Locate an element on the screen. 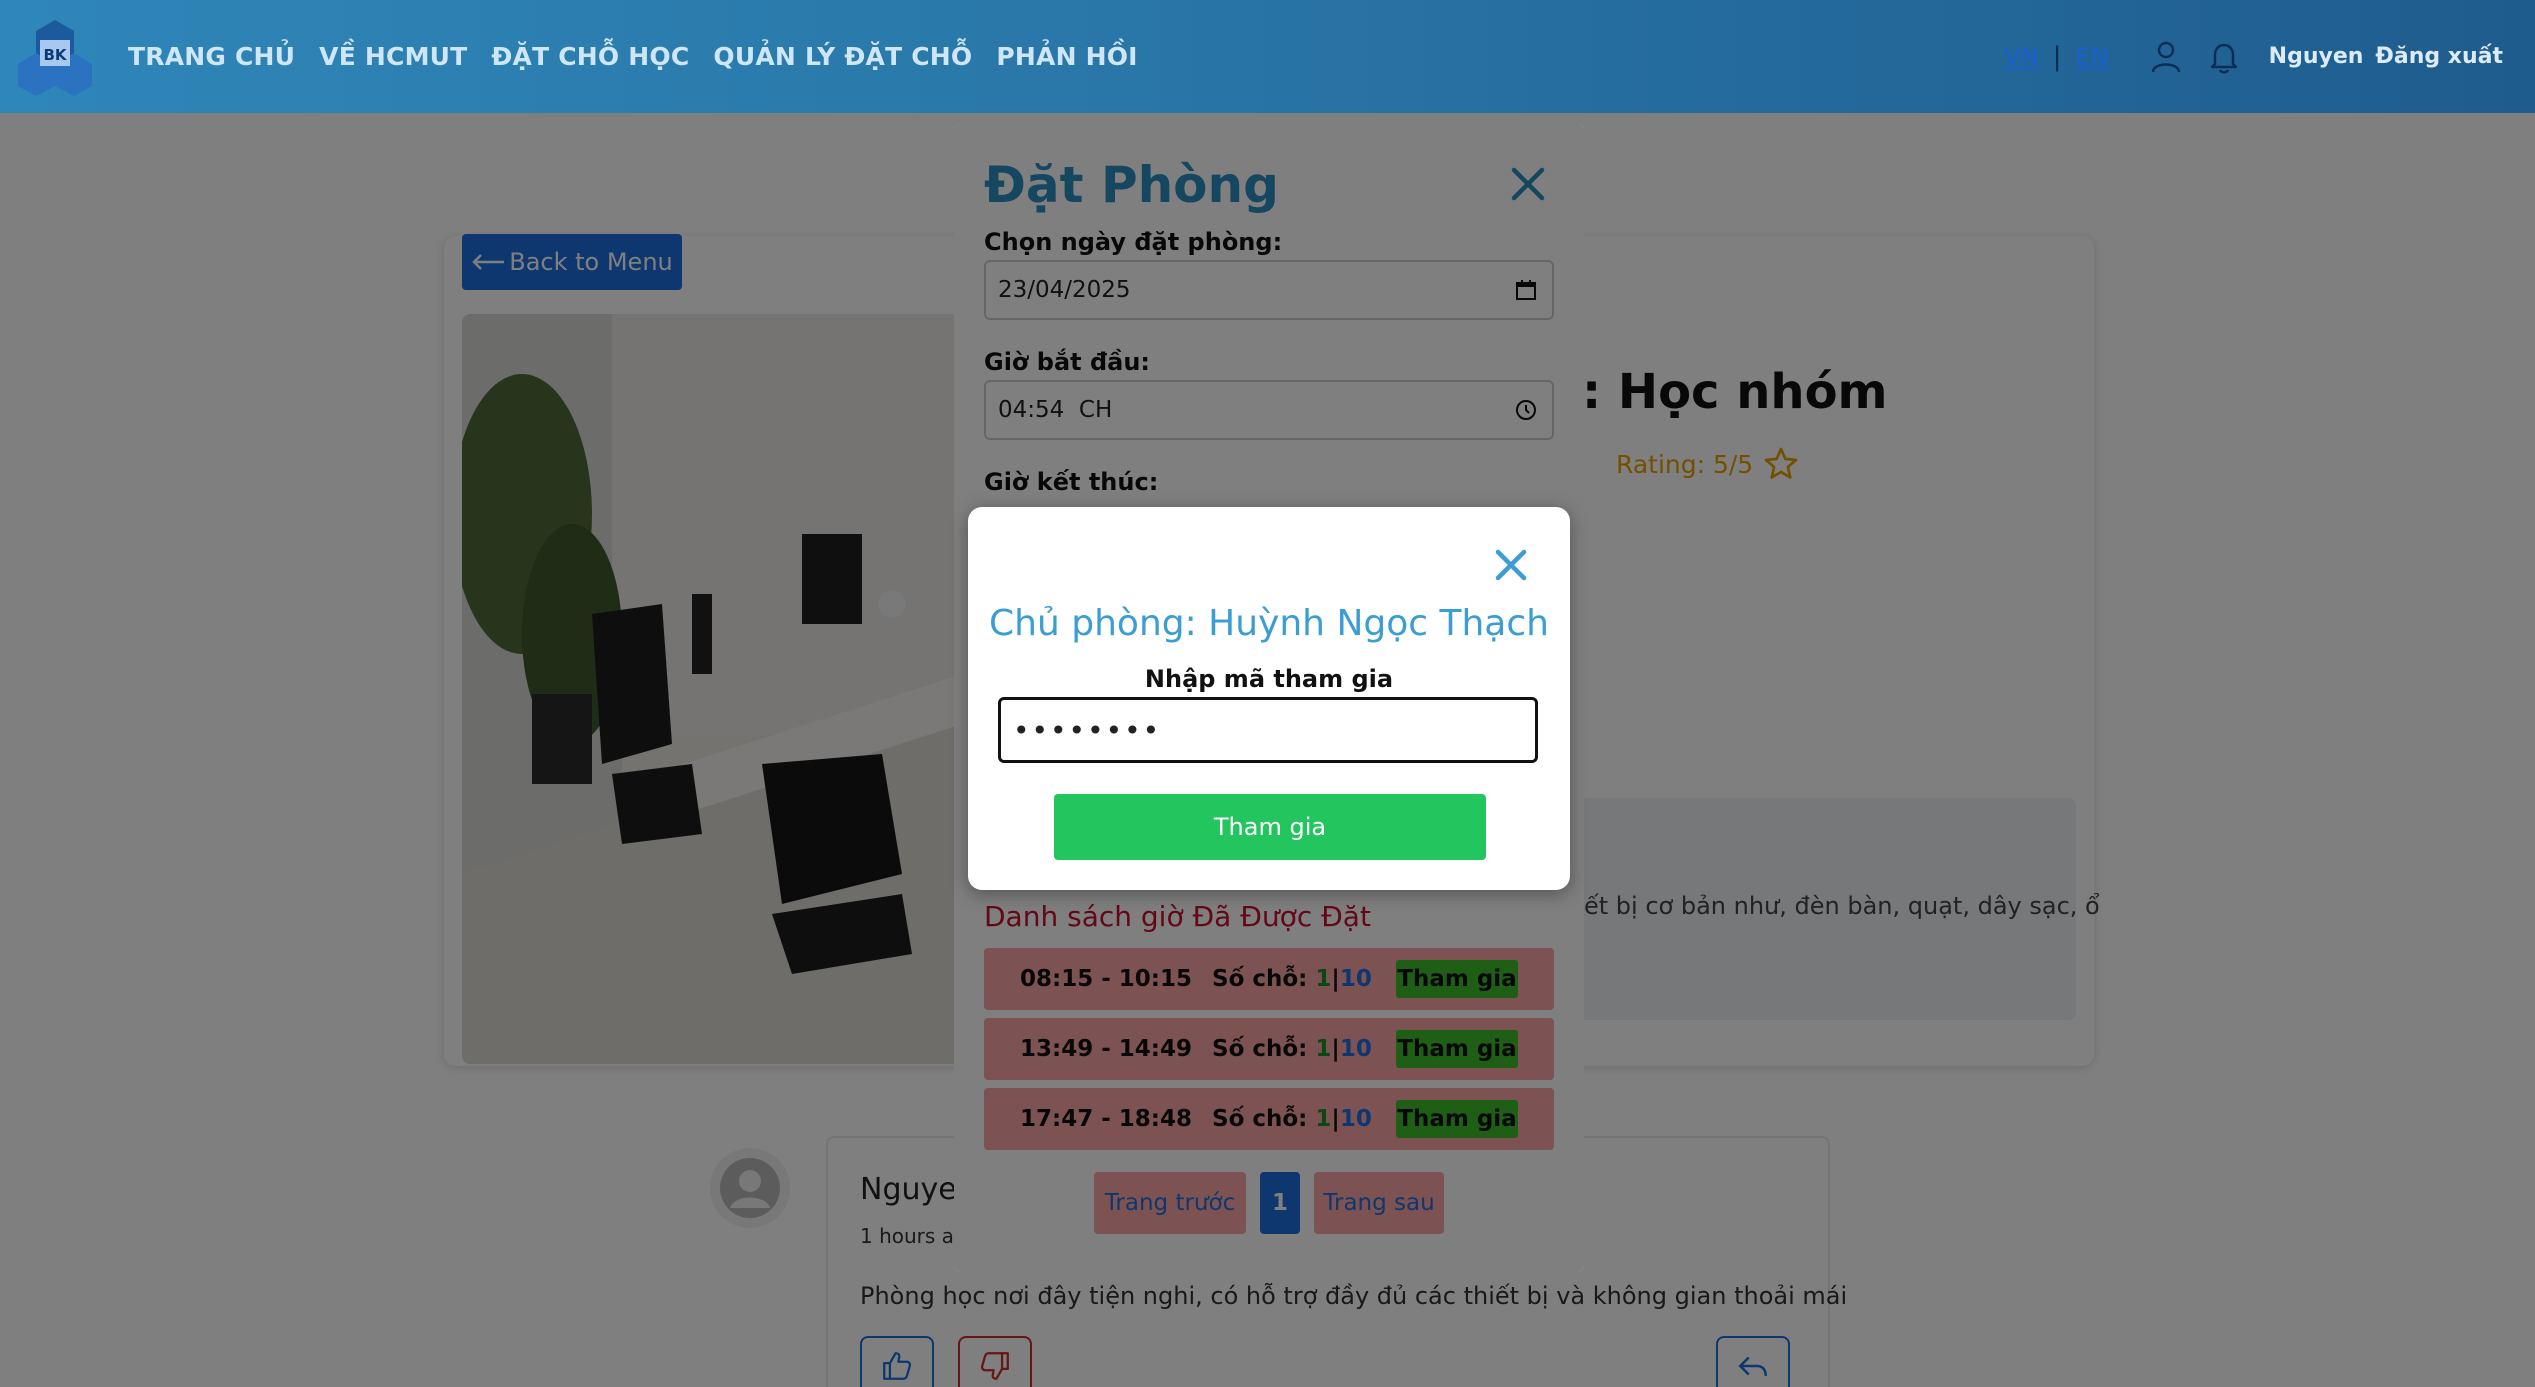 This screenshot has height=1387, width=2535. room-owner-title: Chủ phòng: Huỳnh Ngọc Thạch is located at coordinates (1269, 623).